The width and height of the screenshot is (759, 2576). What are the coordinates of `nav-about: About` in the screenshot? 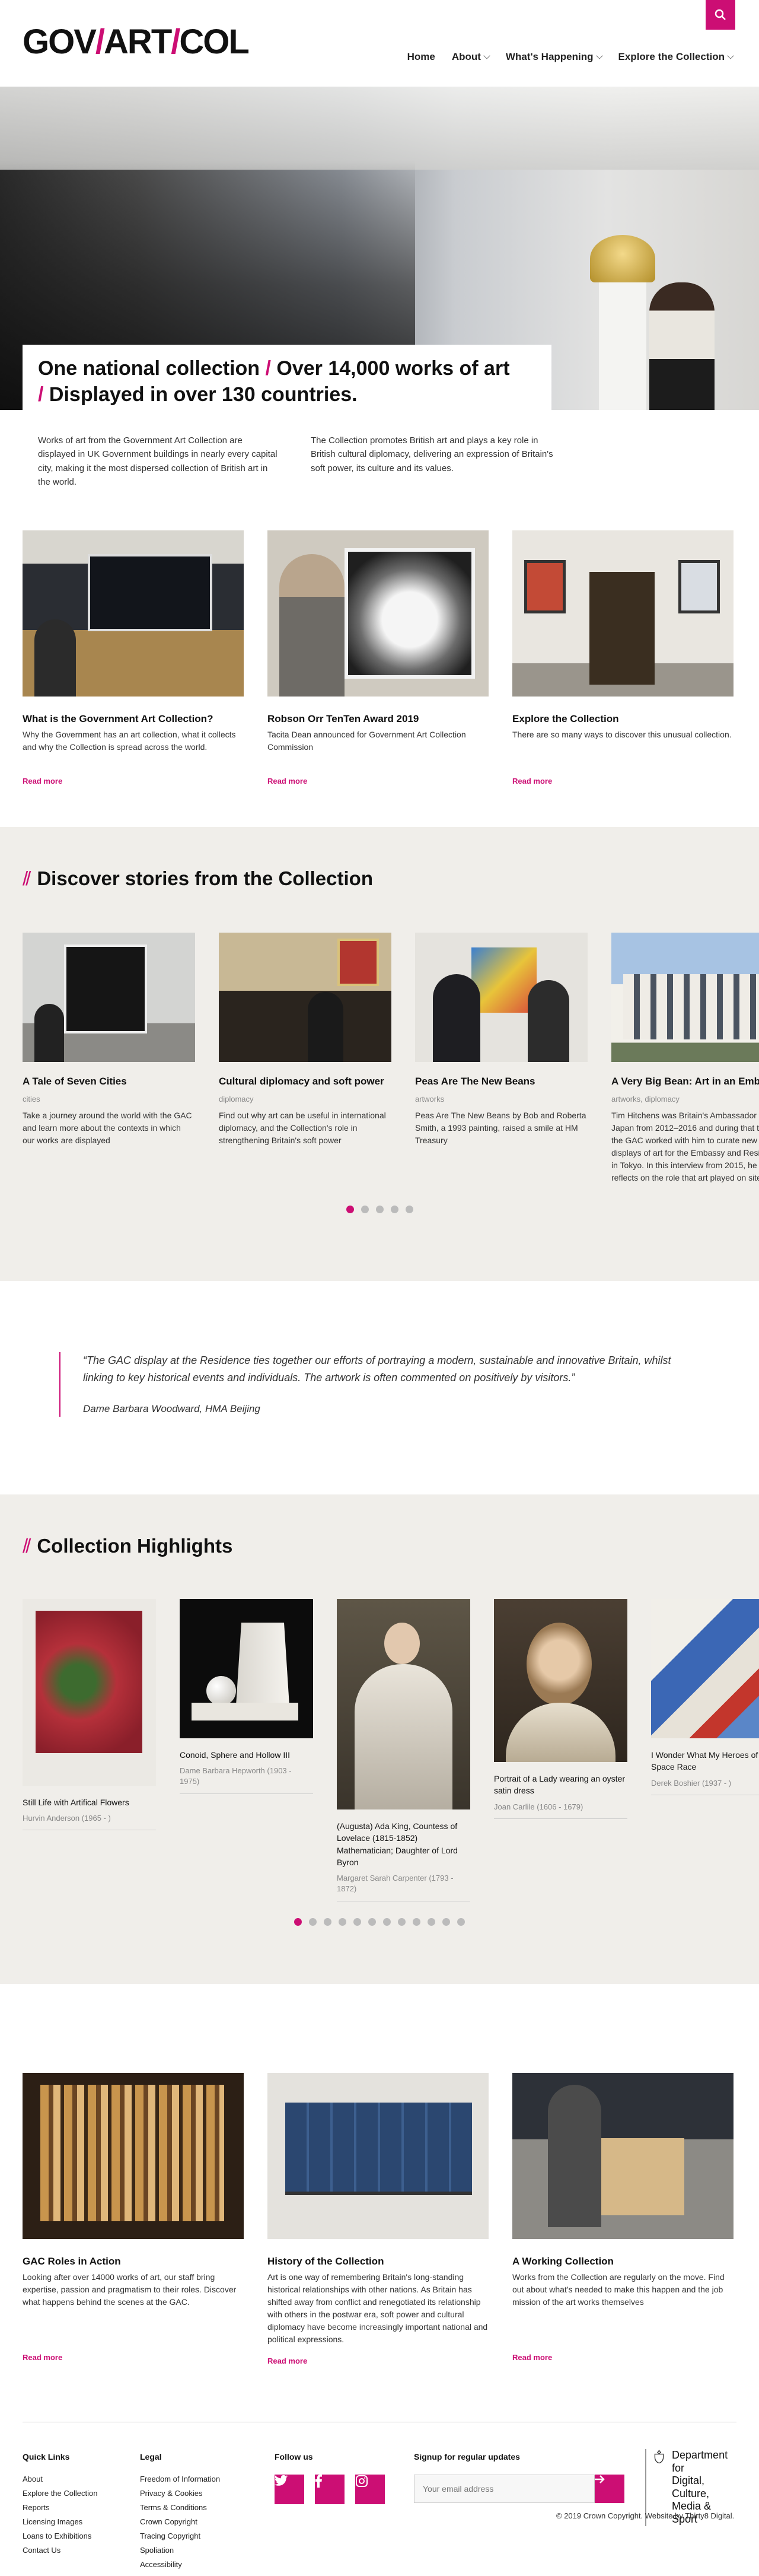 It's located at (471, 57).